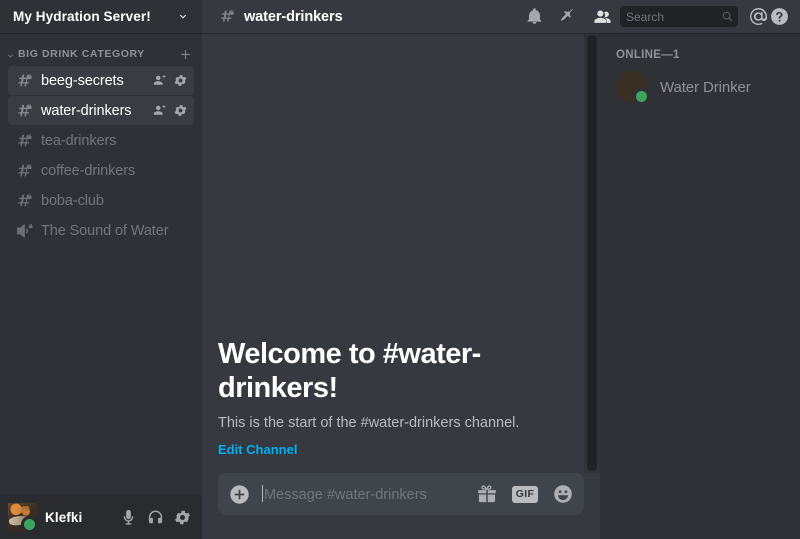 The height and width of the screenshot is (539, 800). I want to click on sidebar-item-tea-drinkers: tea-drinkers, so click(101, 140).